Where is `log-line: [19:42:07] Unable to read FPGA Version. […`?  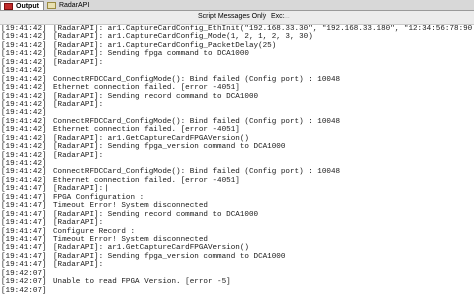
log-line: [19:42:07] Unable to read FPGA Version. [… is located at coordinates (237, 282).